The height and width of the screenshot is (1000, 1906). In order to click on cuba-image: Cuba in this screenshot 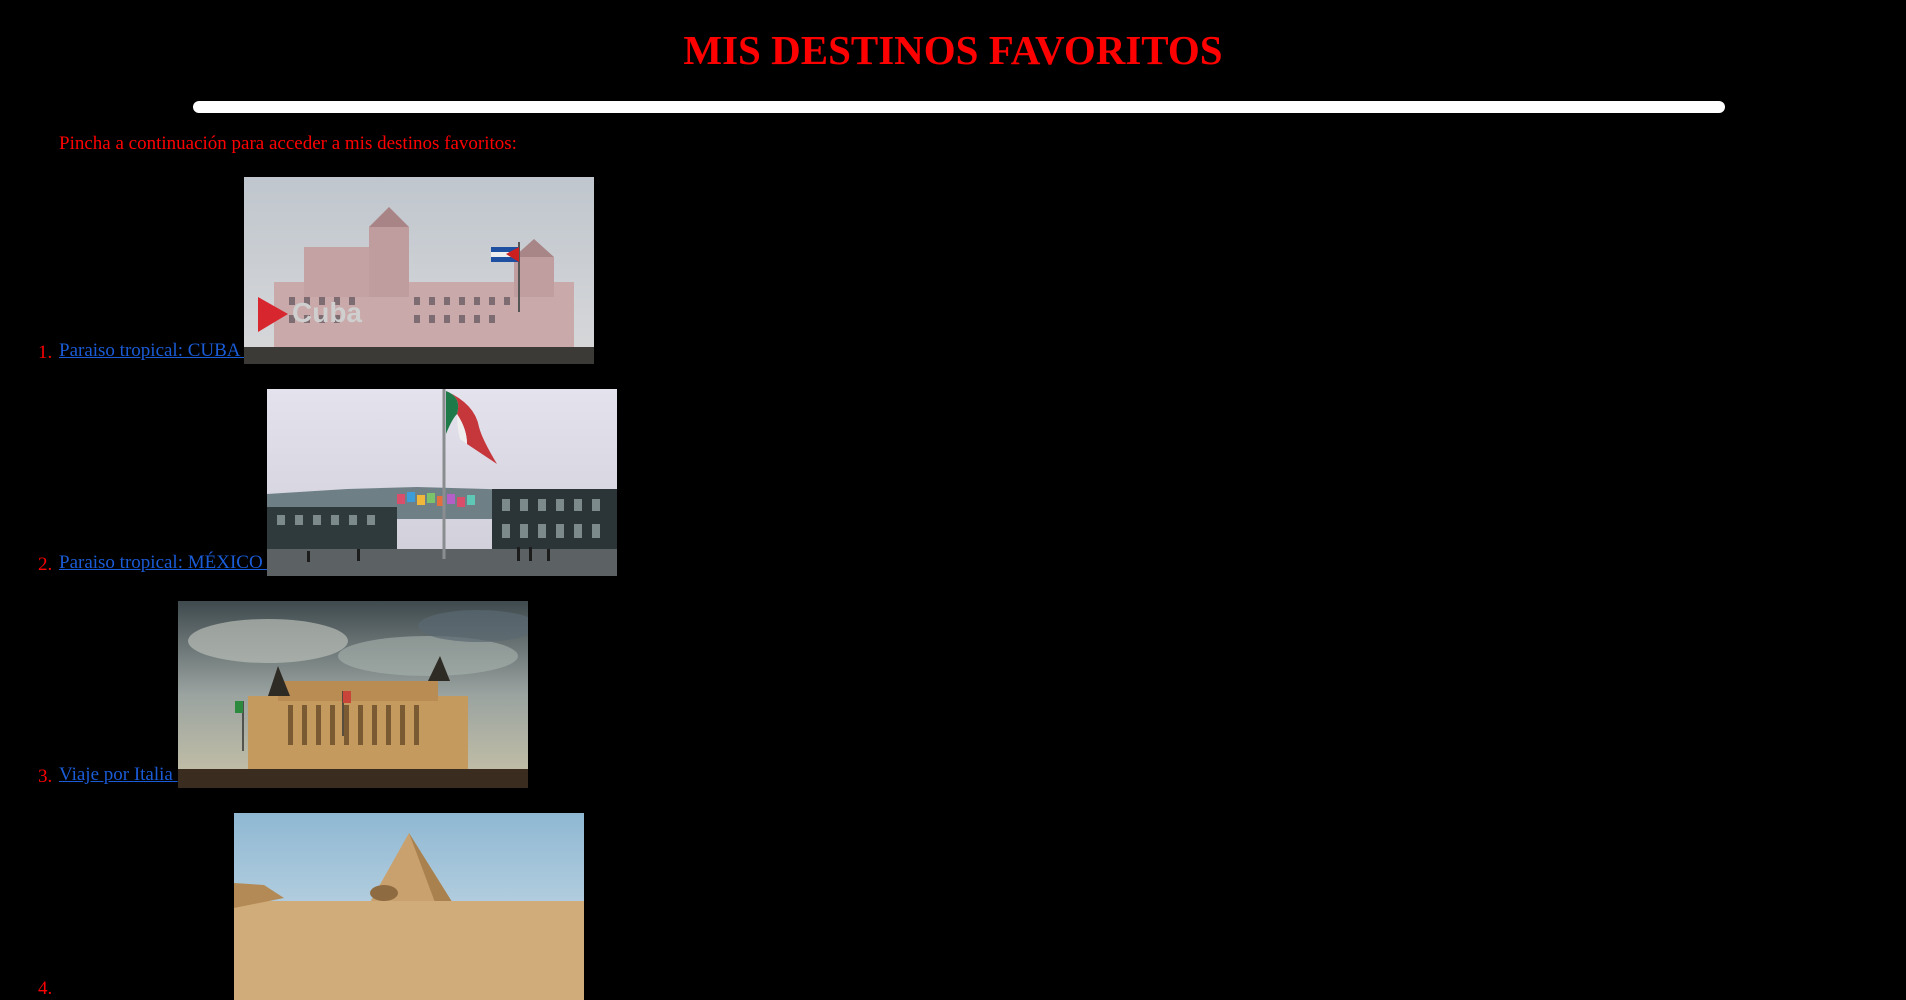, I will do `click(419, 270)`.